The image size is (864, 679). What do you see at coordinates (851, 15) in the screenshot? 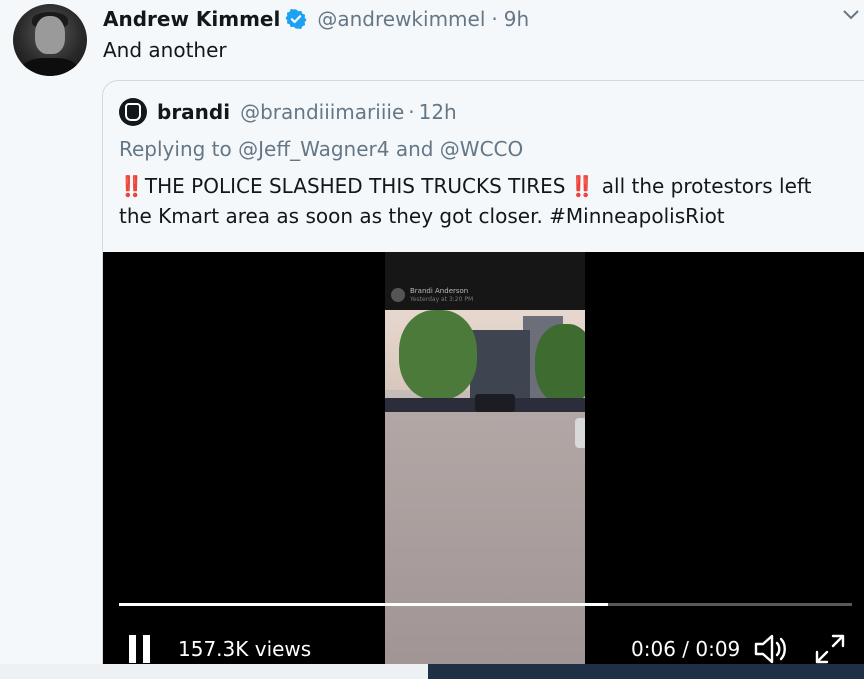
I see `chevron-down-icon` at bounding box center [851, 15].